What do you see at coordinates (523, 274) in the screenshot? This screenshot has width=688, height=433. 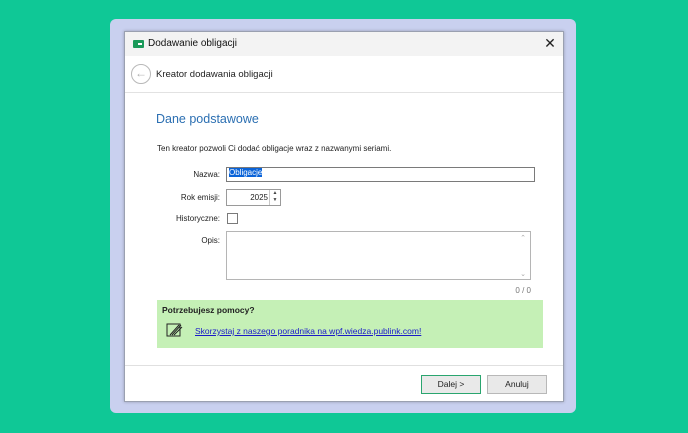 I see `scroll-down-icon: ⌄` at bounding box center [523, 274].